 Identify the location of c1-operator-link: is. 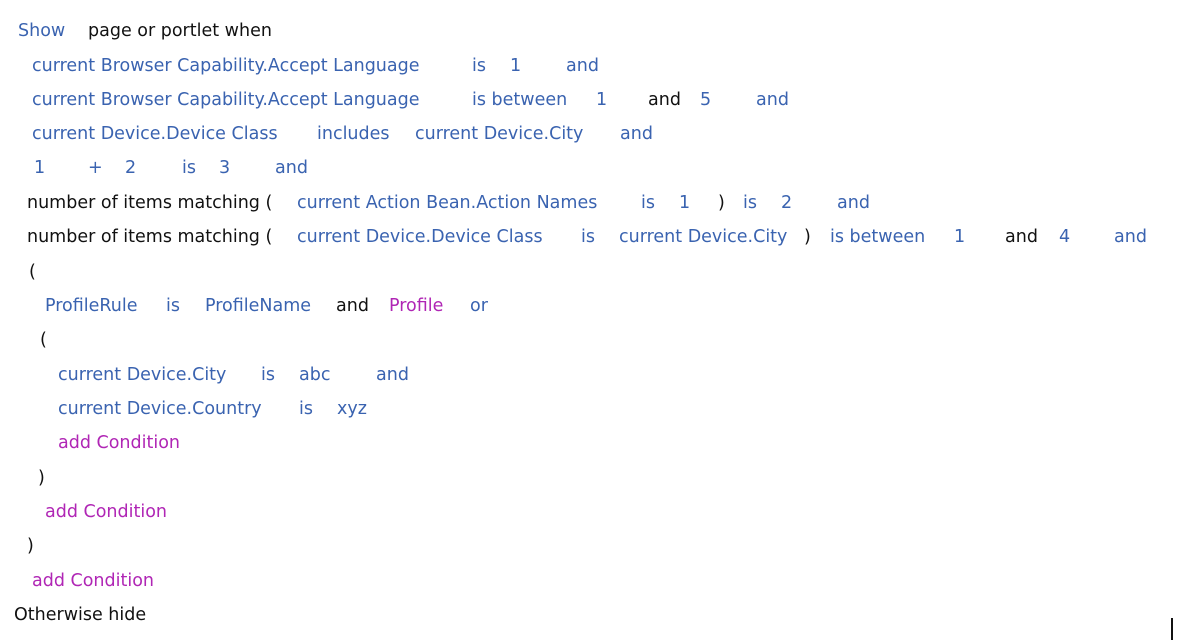
(479, 66).